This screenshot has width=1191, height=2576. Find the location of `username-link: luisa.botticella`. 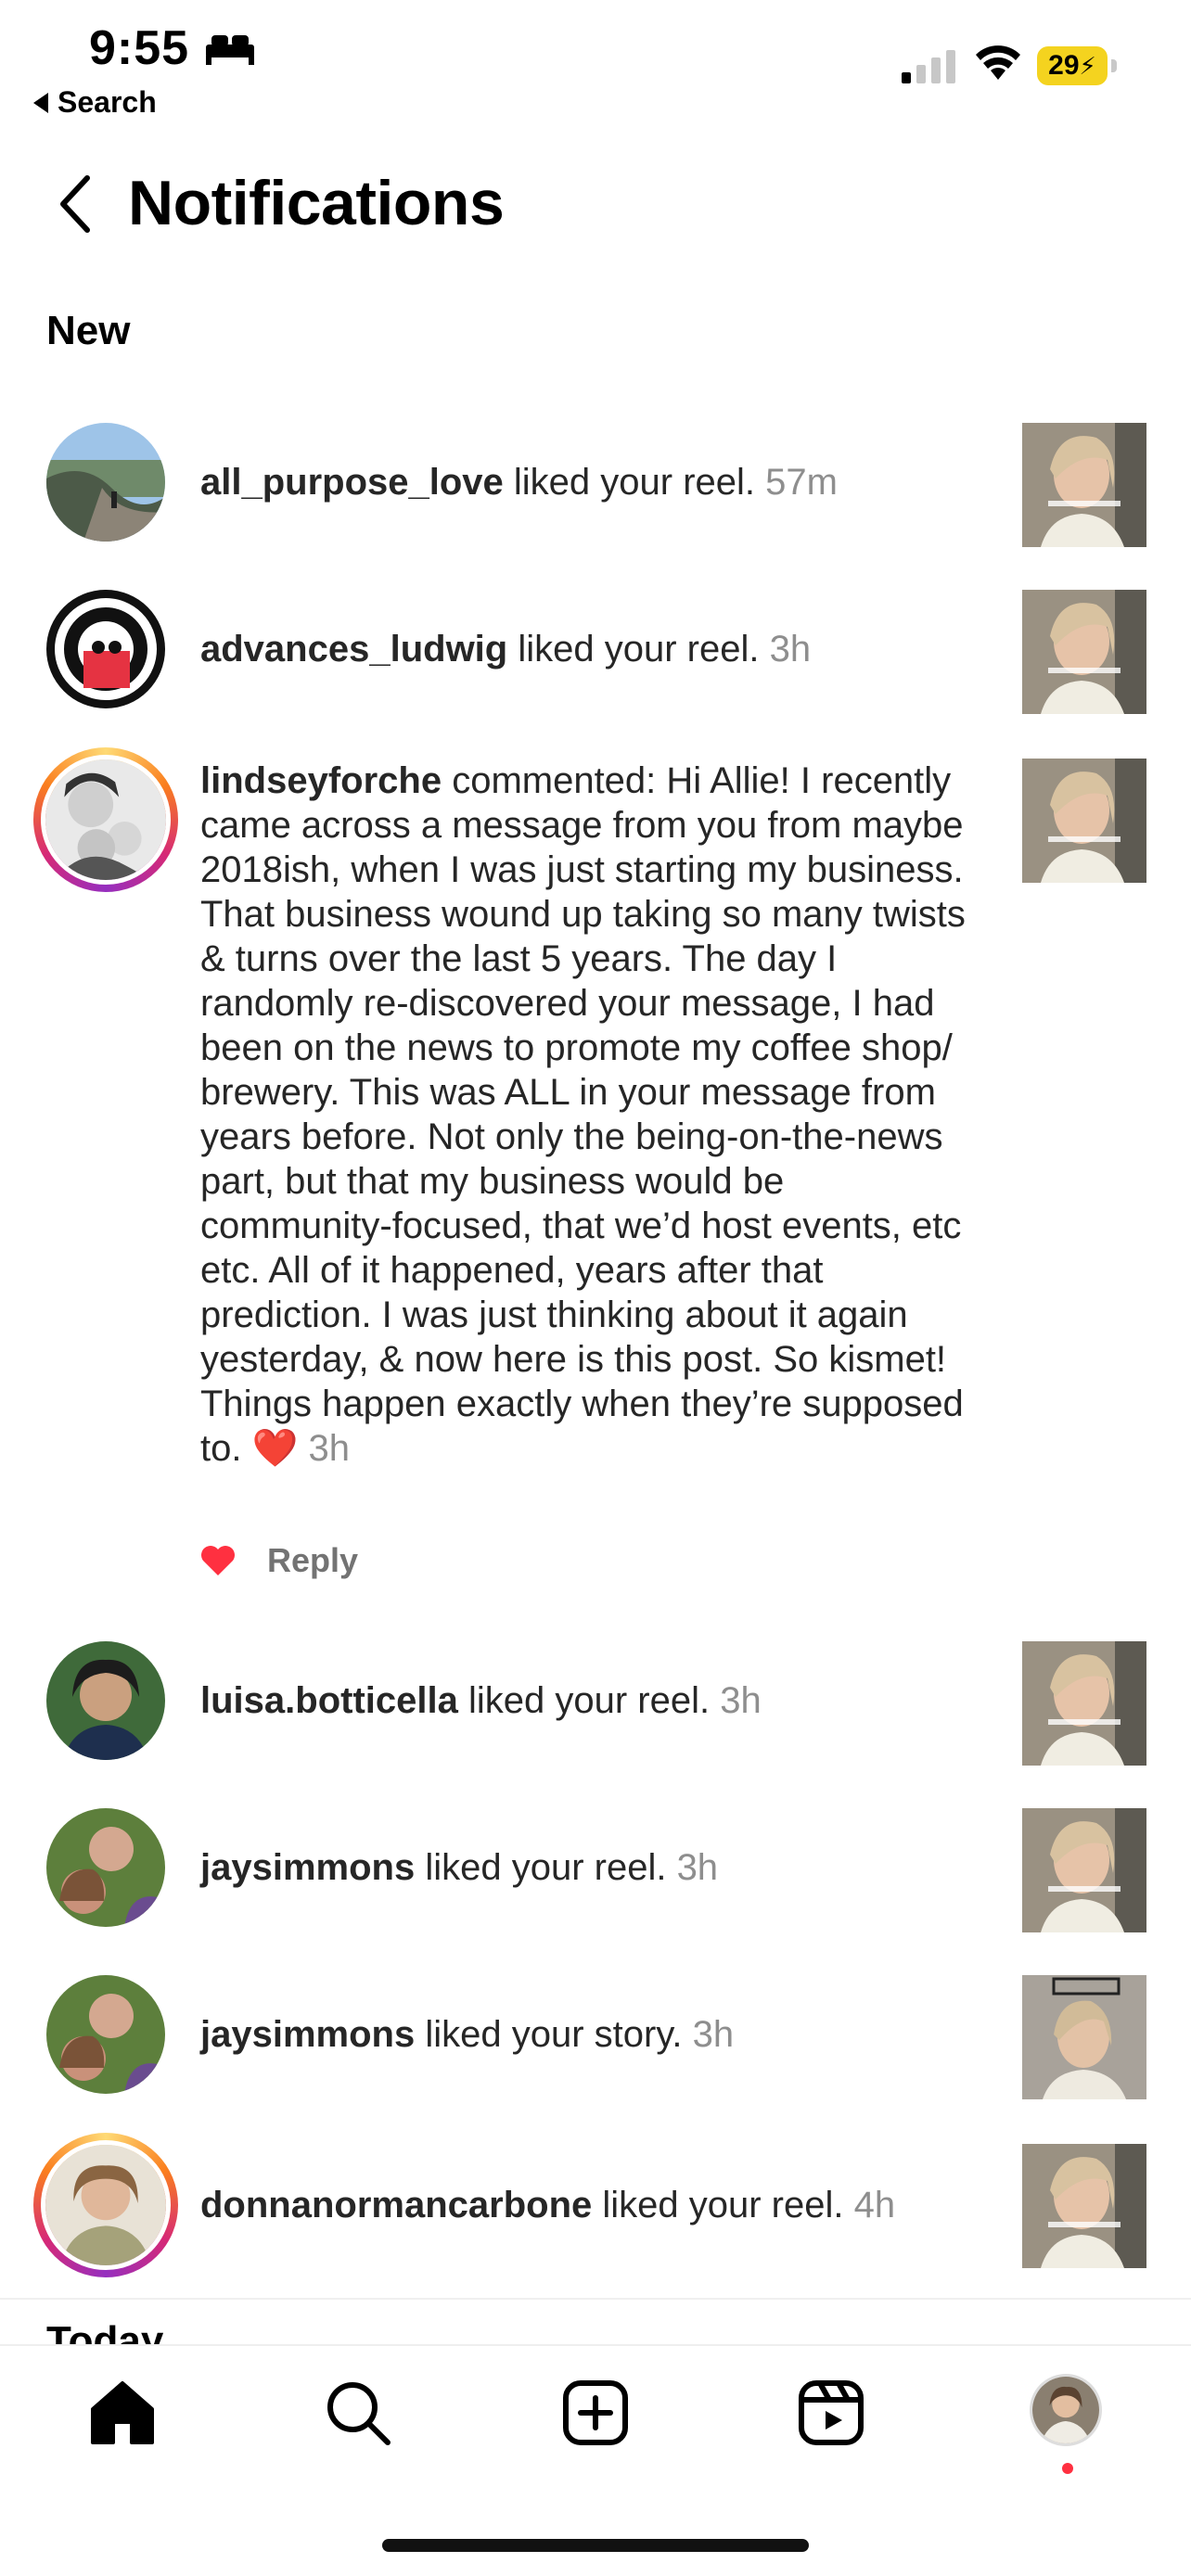

username-link: luisa.botticella is located at coordinates (329, 1700).